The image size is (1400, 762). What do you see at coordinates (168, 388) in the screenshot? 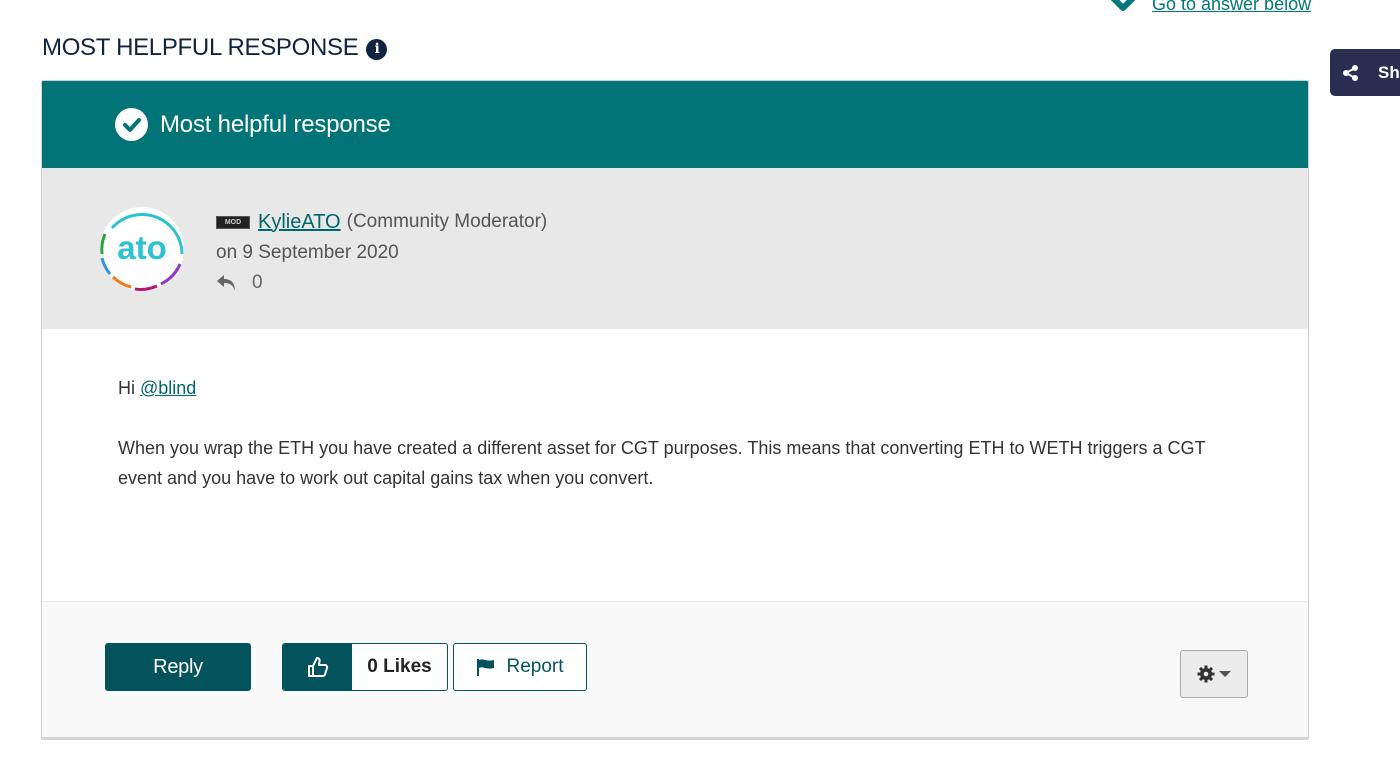
I see `mention-link: @blind` at bounding box center [168, 388].